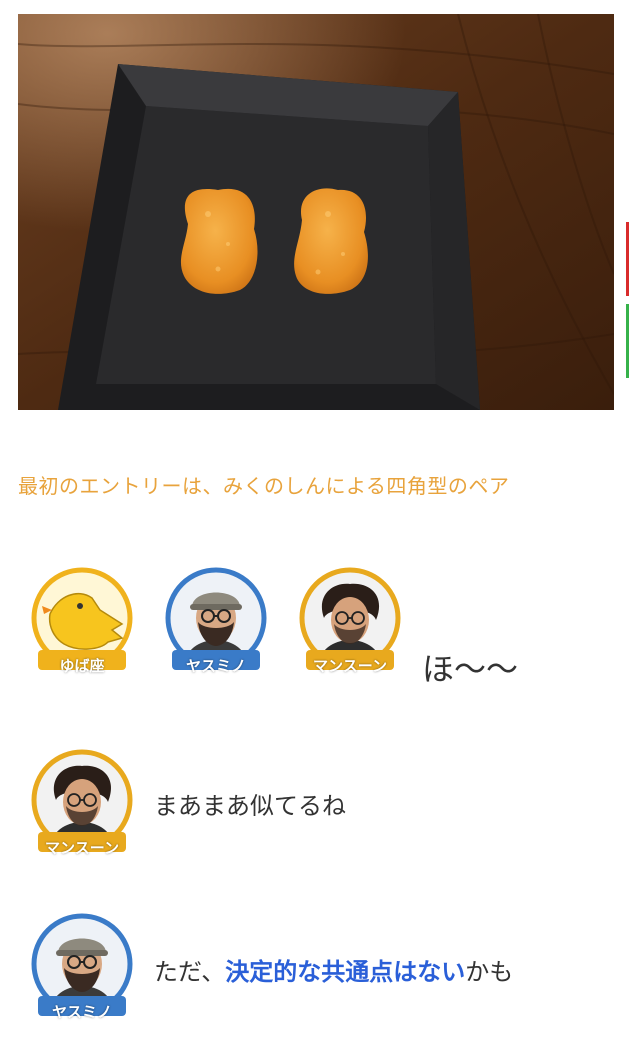  I want to click on chat-message-text: まあまあ似てるね, so click(250, 806).